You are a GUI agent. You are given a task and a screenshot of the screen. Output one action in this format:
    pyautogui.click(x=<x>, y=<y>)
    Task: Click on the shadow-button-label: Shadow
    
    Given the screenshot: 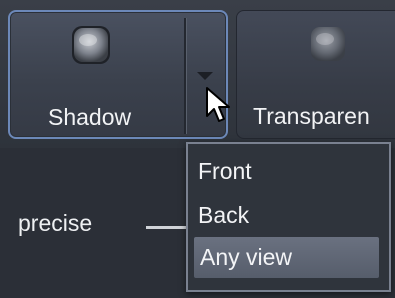 What is the action you would take?
    pyautogui.click(x=90, y=117)
    